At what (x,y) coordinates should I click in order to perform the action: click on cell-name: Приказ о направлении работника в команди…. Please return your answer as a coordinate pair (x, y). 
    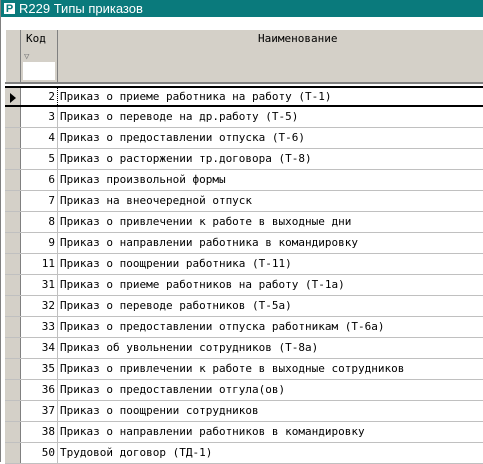
    Looking at the image, I should click on (270, 243).